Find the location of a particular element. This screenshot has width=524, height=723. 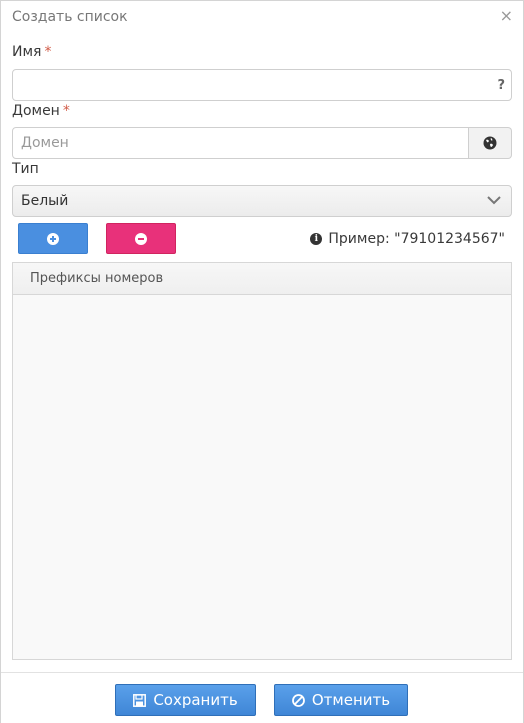

name-input: ? is located at coordinates (262, 85).